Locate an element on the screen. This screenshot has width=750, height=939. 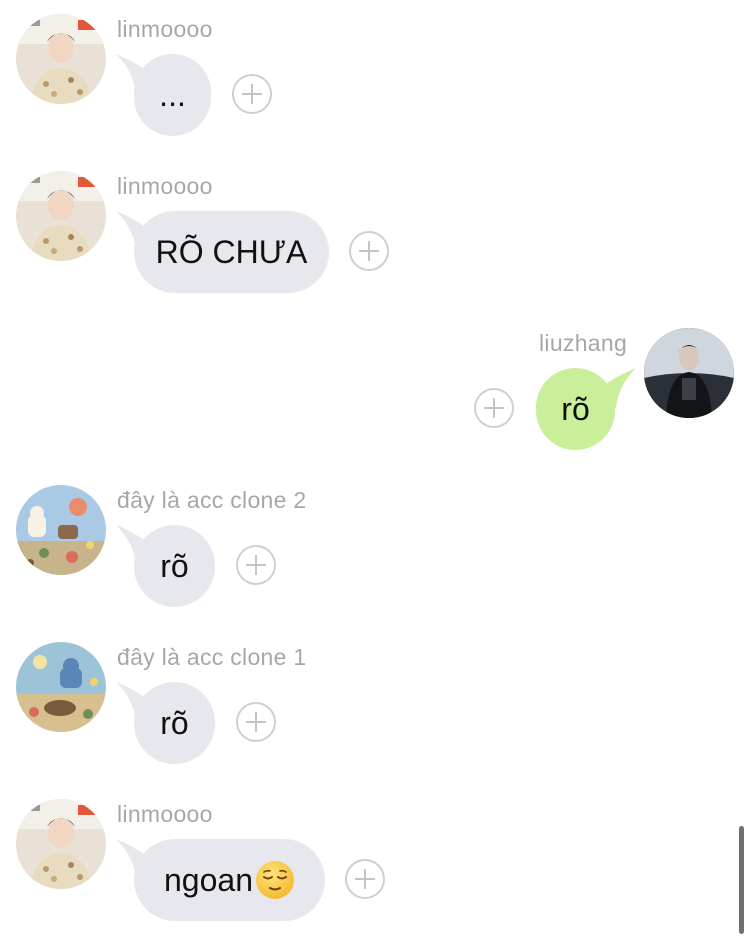
message-bubble-wrap: ngoan is located at coordinates (220, 880).